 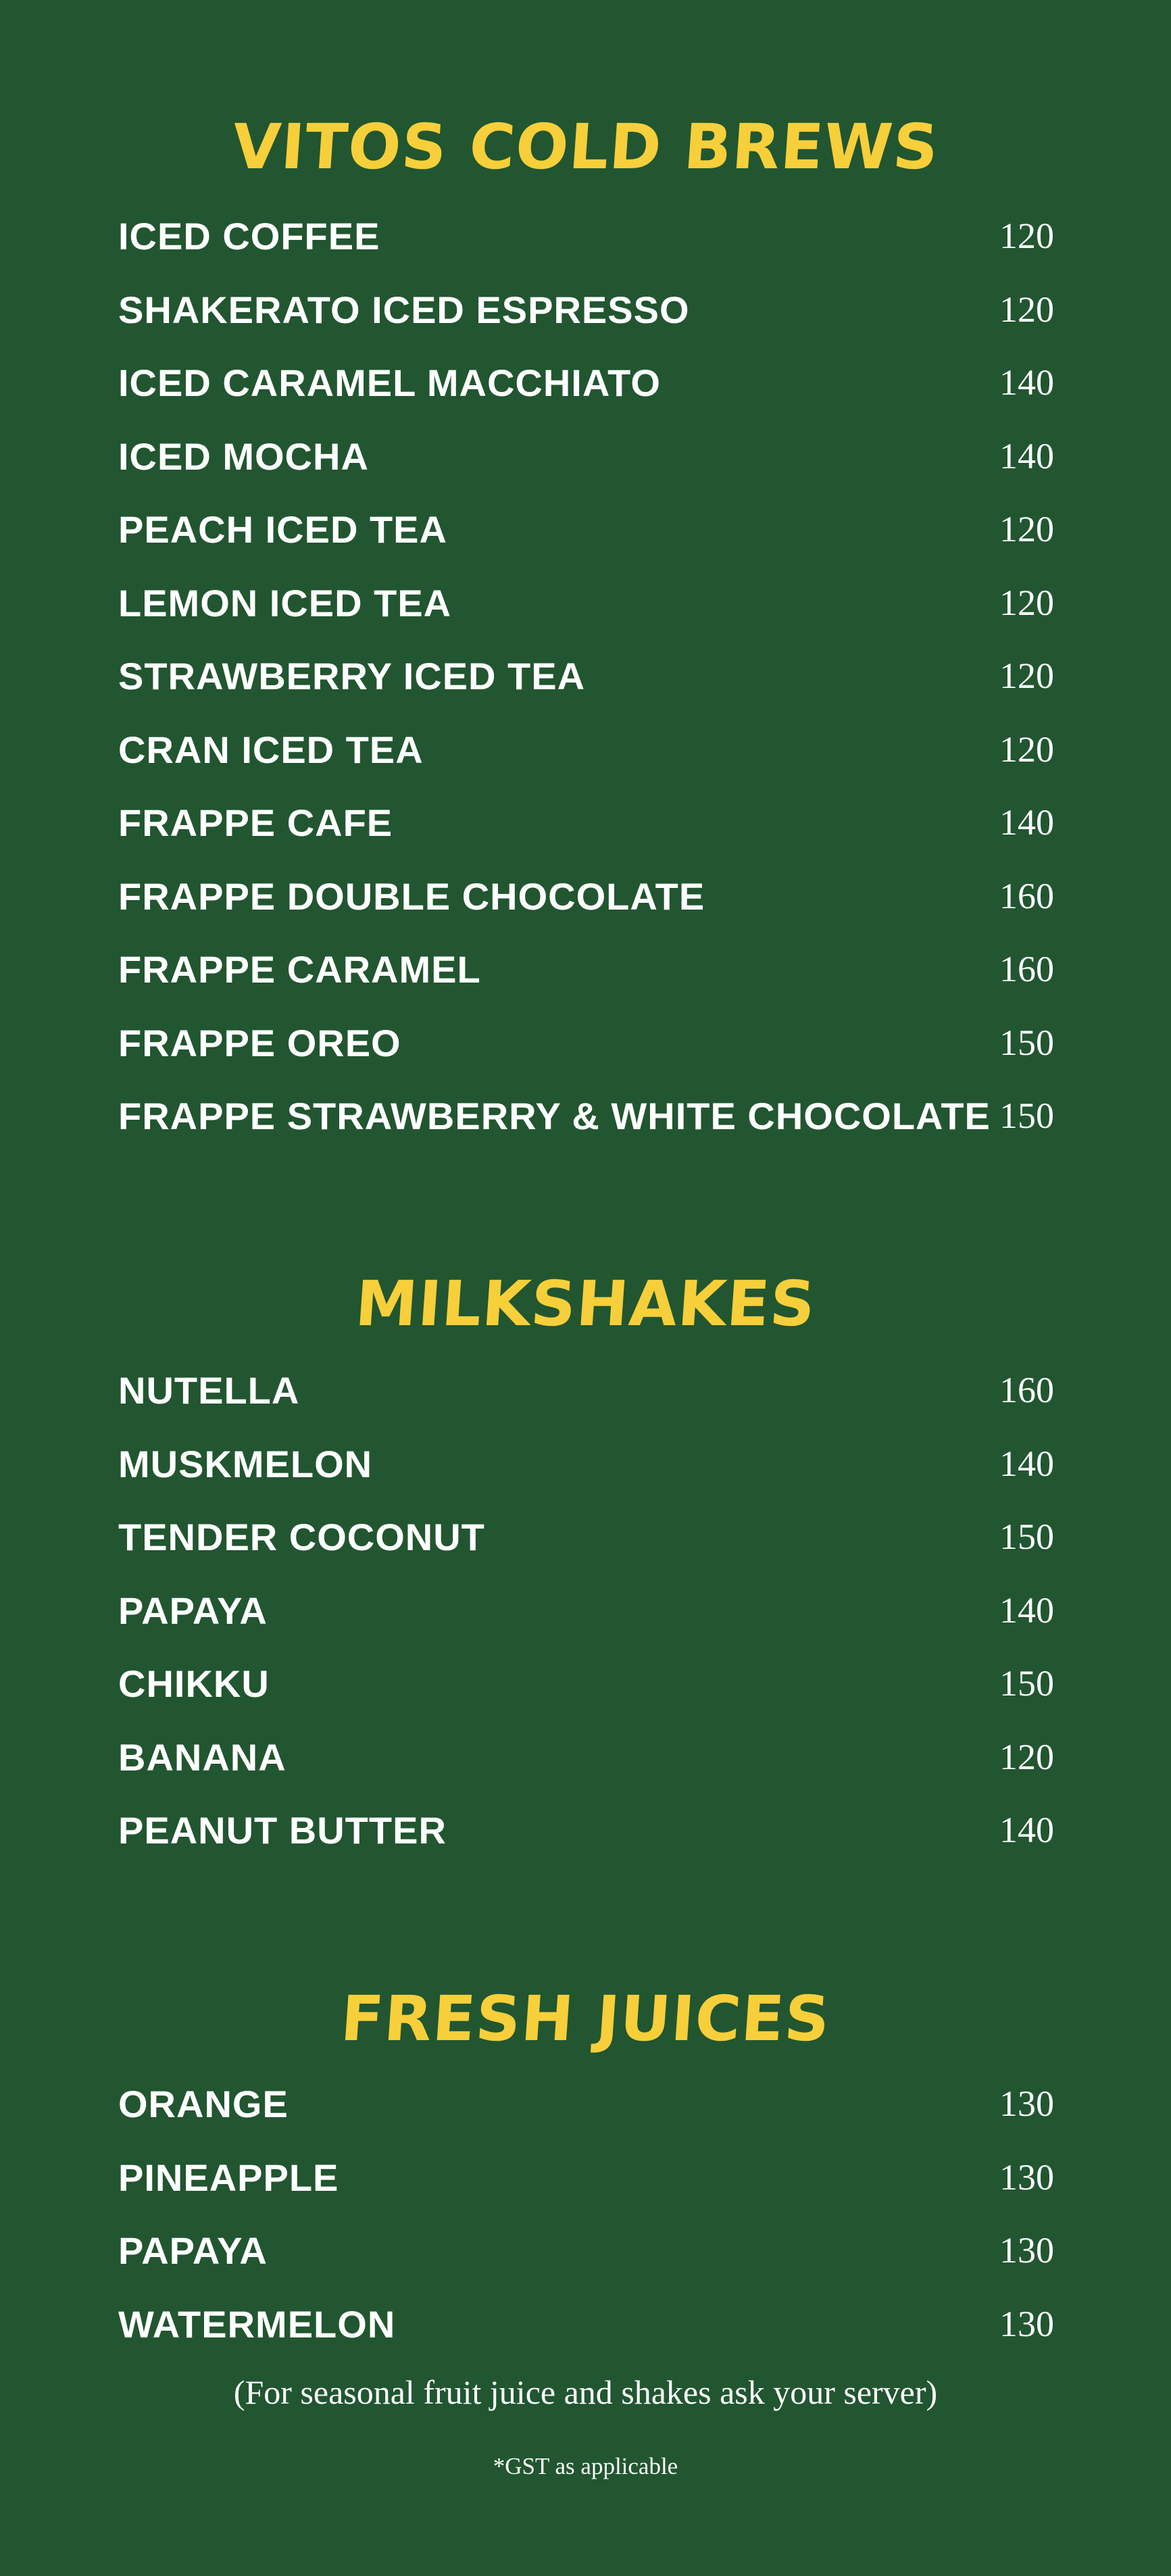 I want to click on item-name: BANANA, so click(x=202, y=1757).